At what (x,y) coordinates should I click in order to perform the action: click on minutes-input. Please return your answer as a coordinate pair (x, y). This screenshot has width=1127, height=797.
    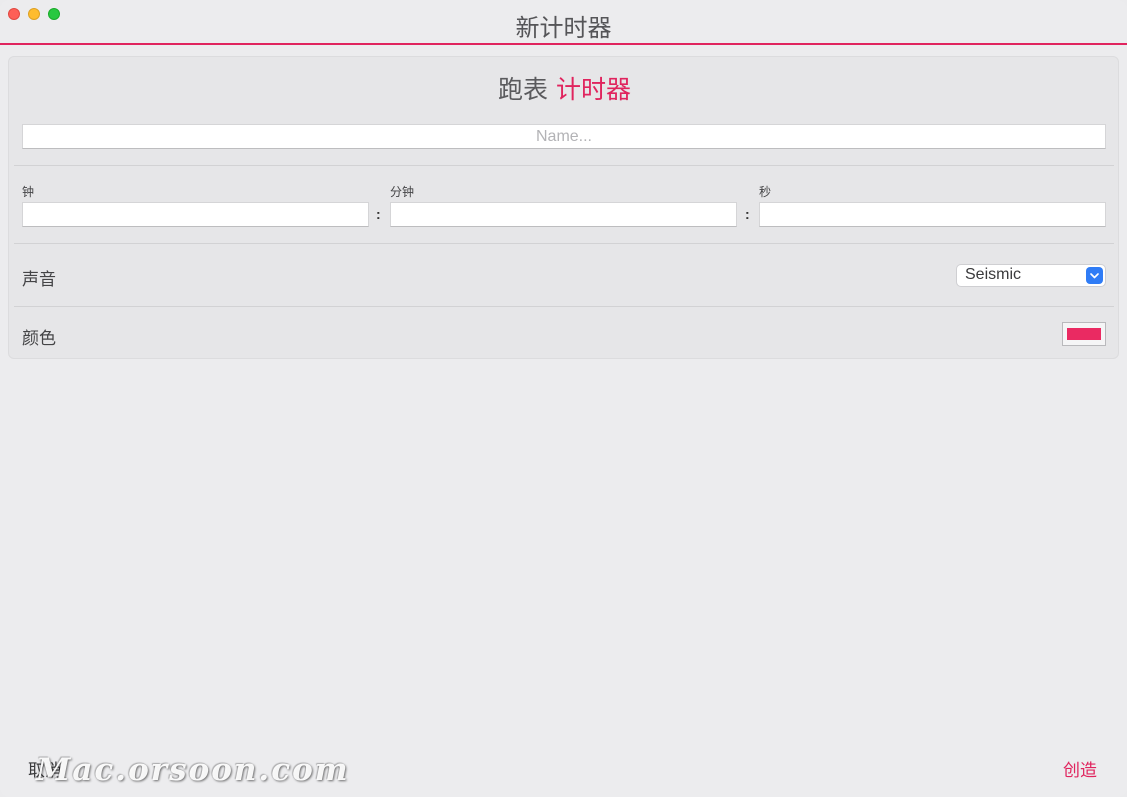
    Looking at the image, I should click on (563, 214).